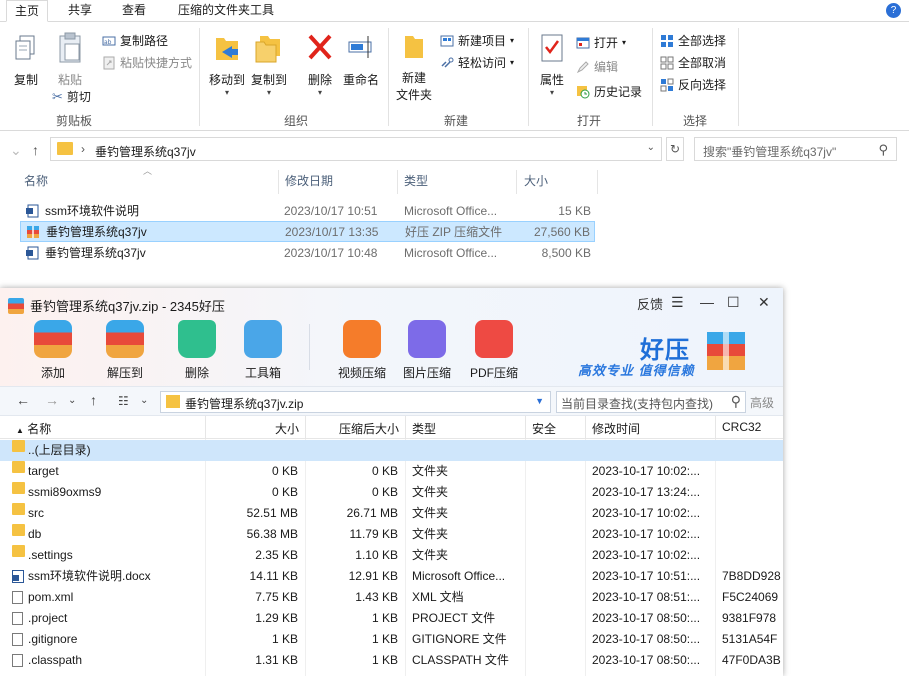  I want to click on history-button: 历史记录, so click(609, 91).